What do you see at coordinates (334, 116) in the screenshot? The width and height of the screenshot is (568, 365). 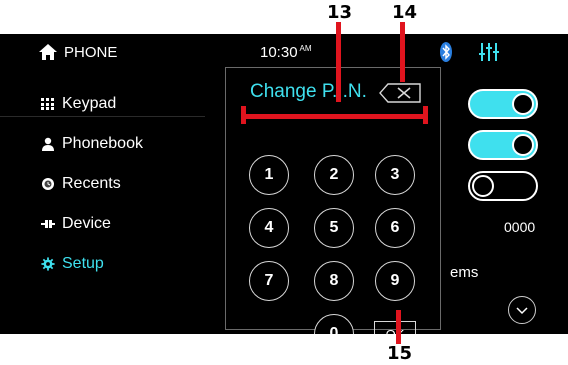 I see `callout-bracket-keypad` at bounding box center [334, 116].